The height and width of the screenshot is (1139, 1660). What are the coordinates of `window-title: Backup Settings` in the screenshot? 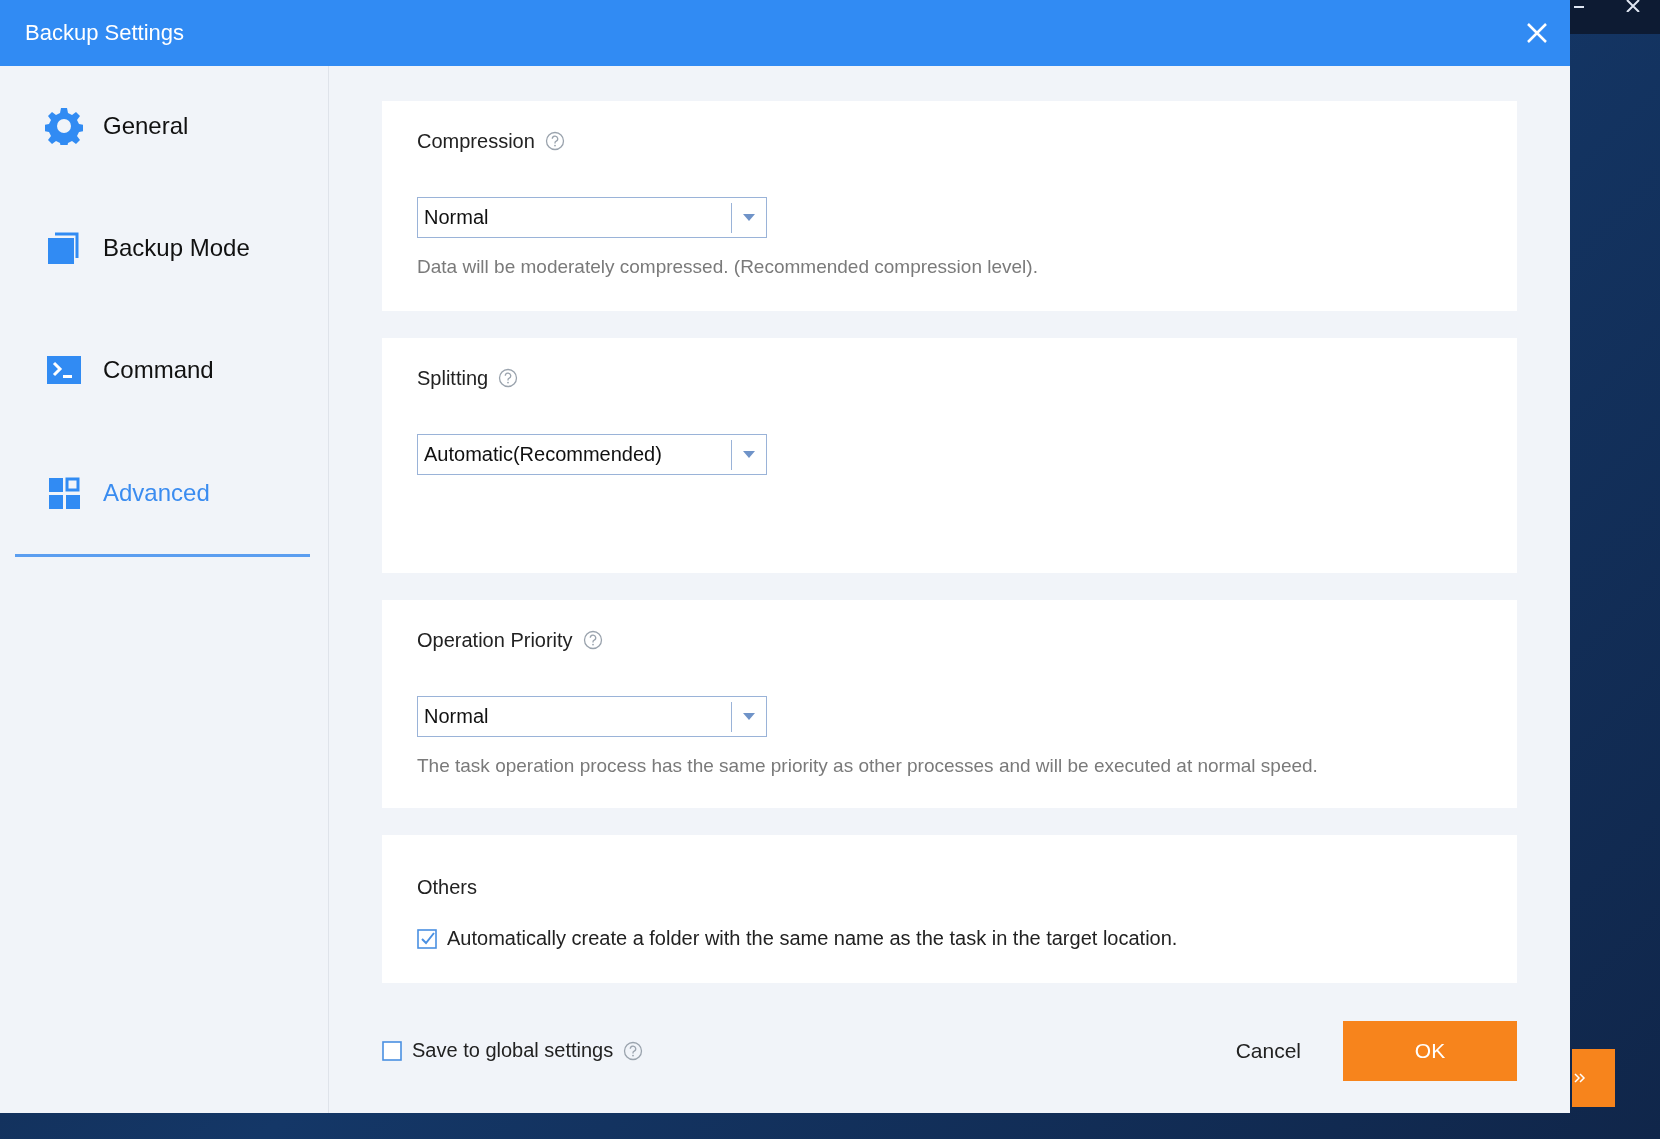 It's located at (104, 33).